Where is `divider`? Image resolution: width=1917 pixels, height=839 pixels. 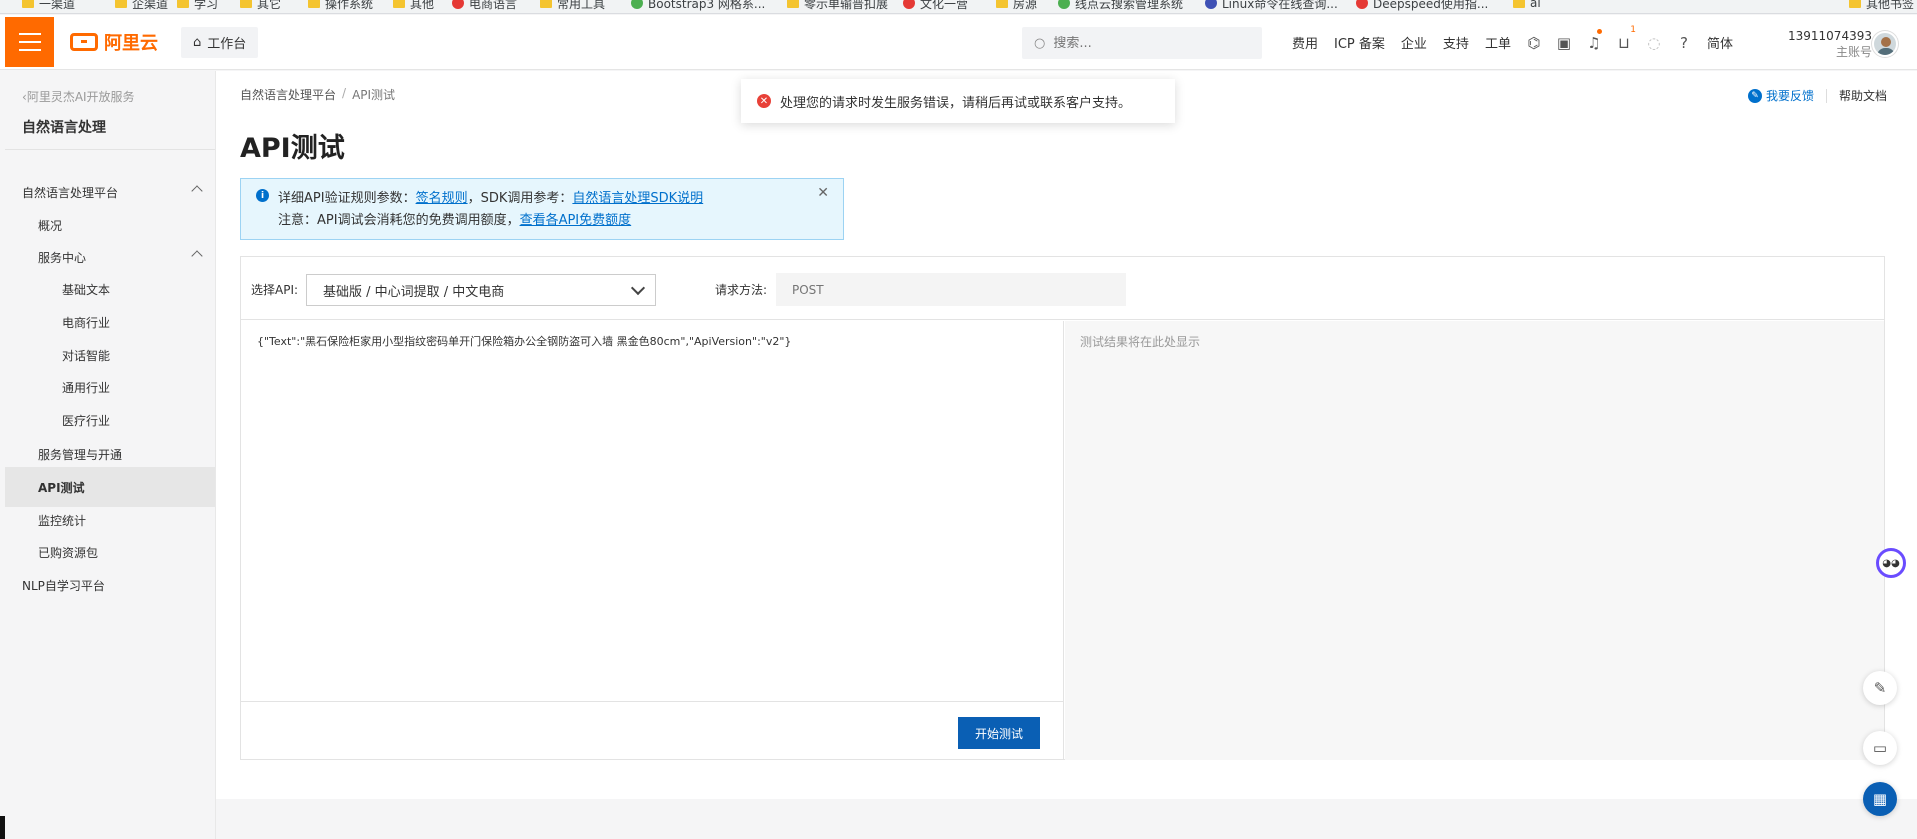
divider is located at coordinates (1826, 95).